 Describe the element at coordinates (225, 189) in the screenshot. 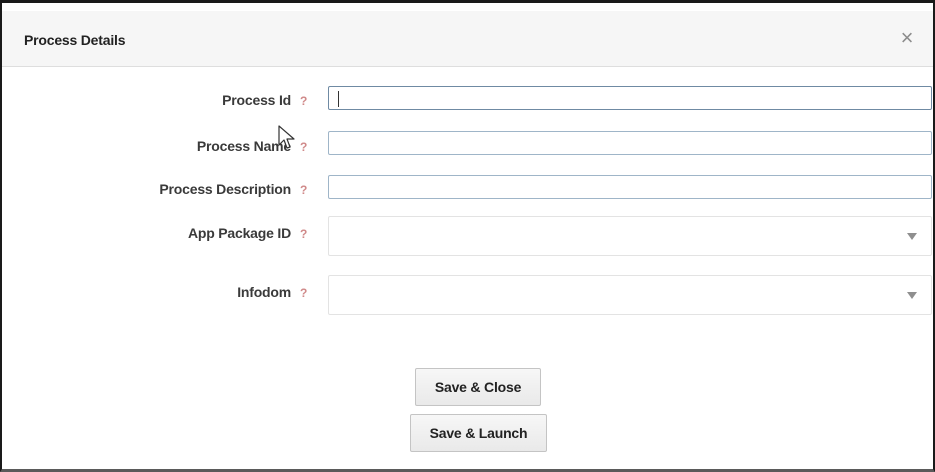

I see `process-description-label: Process Description` at that location.